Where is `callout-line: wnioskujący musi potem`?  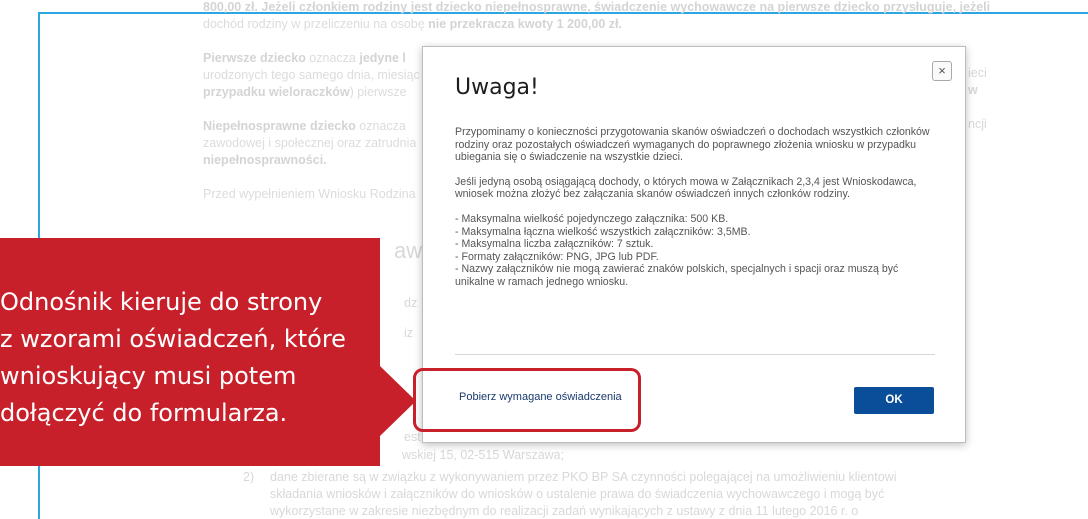
callout-line: wnioskujący musi potem is located at coordinates (148, 376).